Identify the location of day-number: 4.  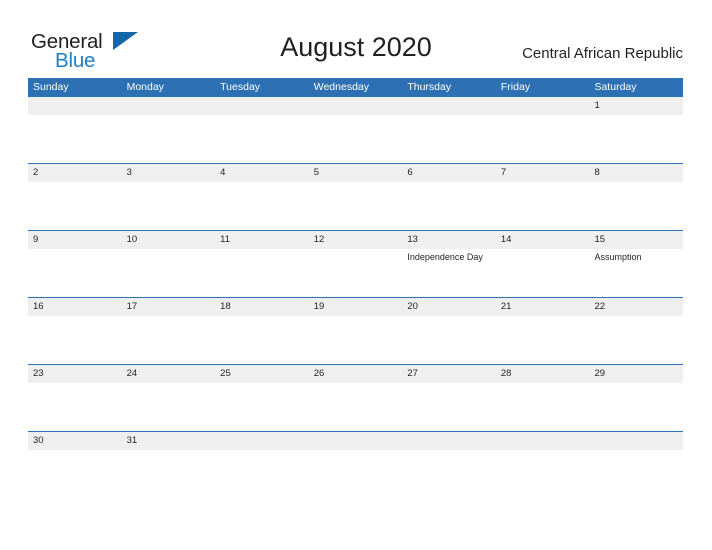
(223, 172).